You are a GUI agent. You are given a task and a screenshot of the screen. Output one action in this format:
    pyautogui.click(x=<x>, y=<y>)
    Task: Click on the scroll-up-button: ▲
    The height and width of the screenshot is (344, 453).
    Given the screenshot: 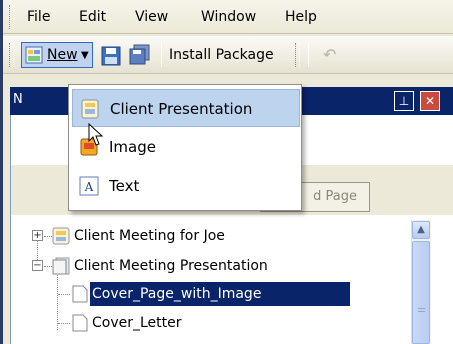 What is the action you would take?
    pyautogui.click(x=421, y=230)
    